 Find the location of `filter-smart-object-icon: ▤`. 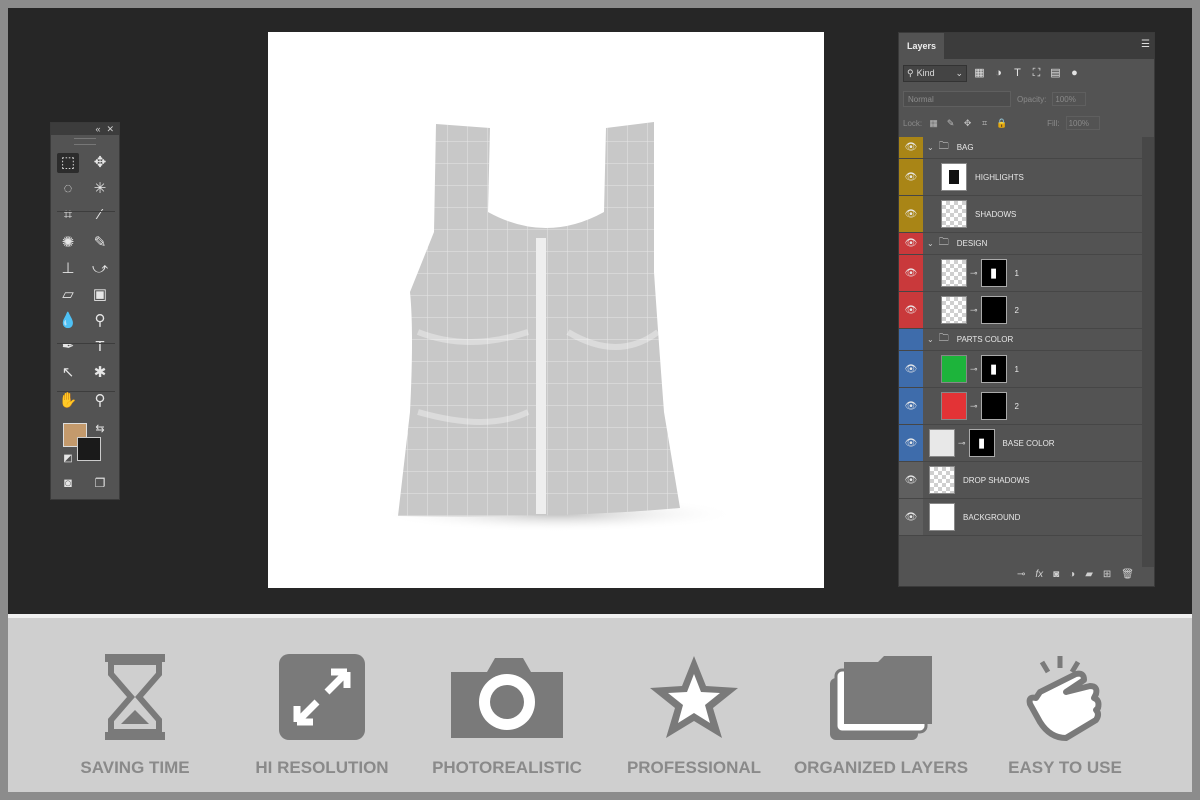

filter-smart-object-icon: ▤ is located at coordinates (1055, 73).